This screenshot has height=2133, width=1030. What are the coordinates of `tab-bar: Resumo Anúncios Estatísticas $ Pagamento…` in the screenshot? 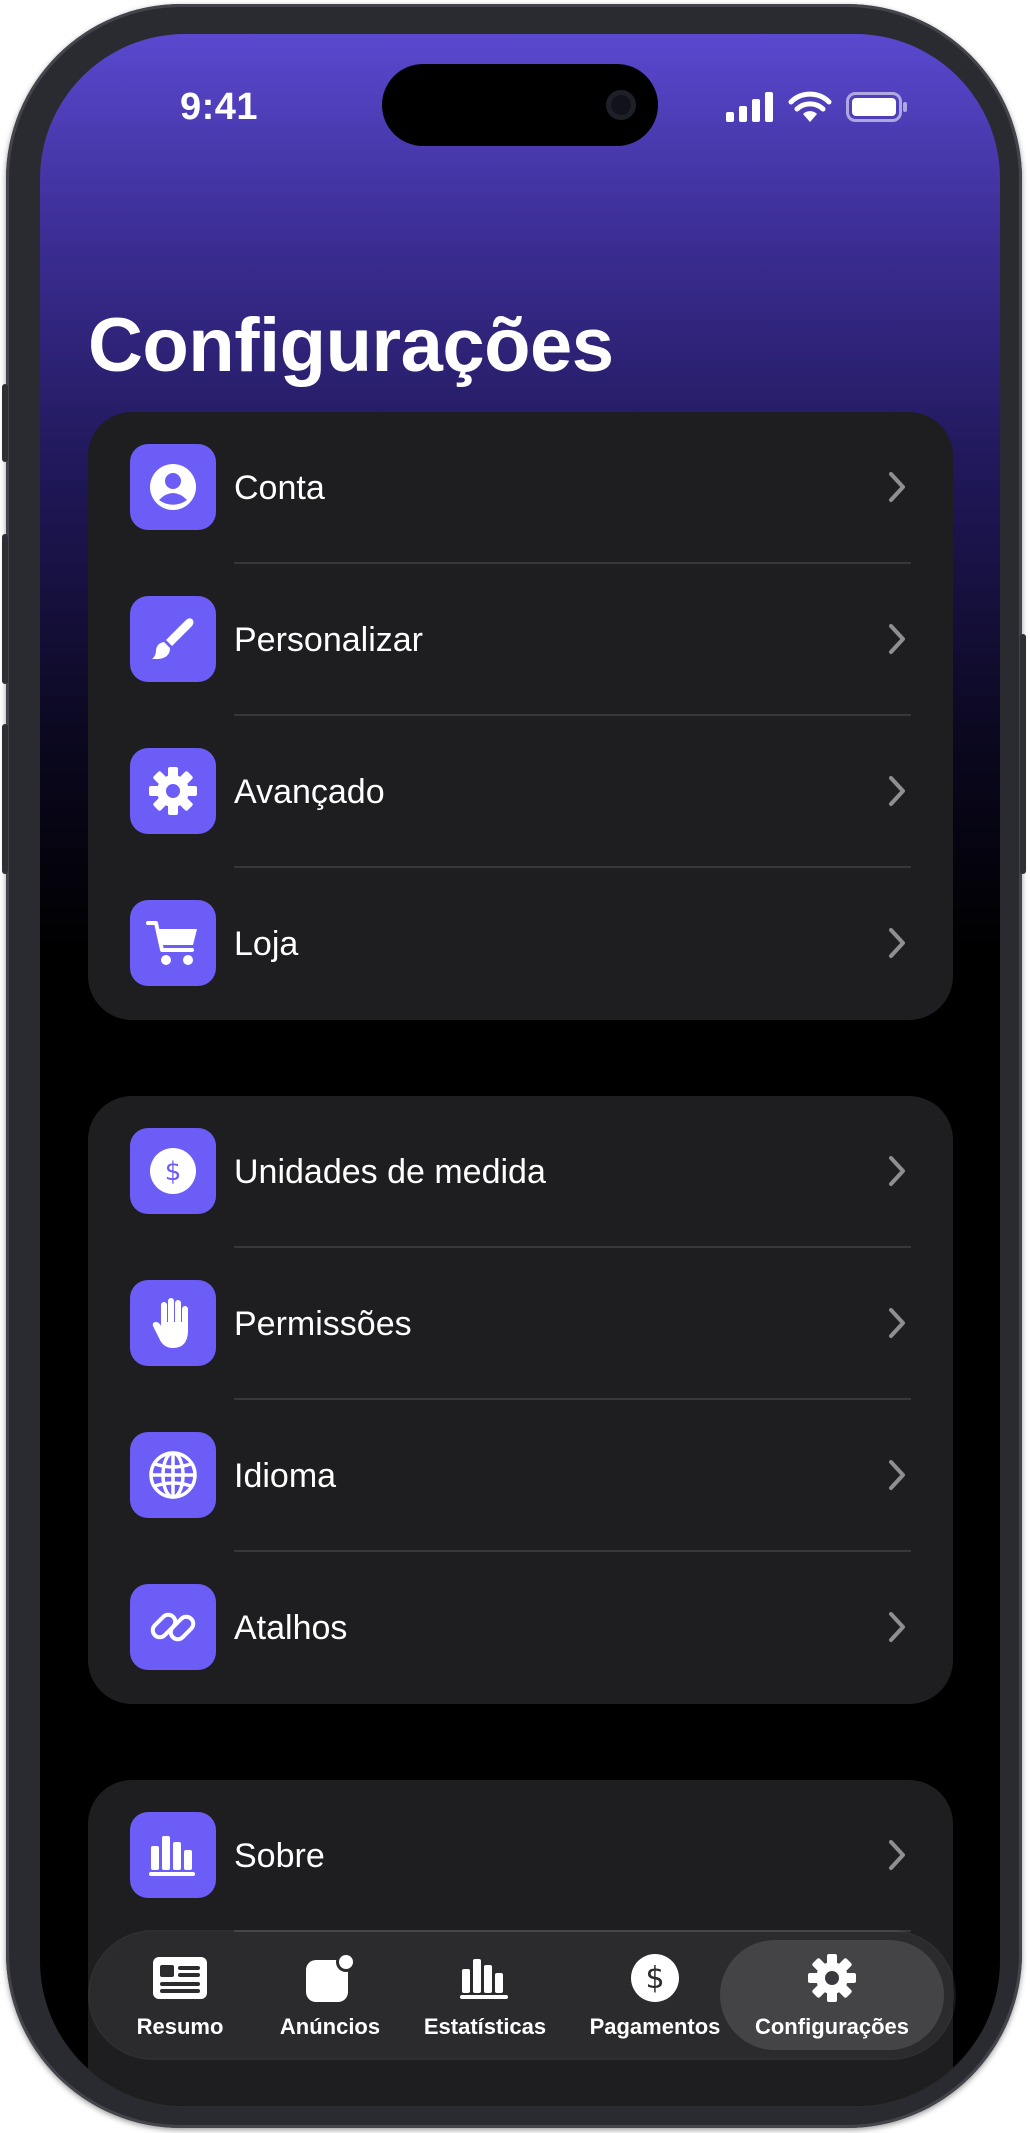 It's located at (522, 1995).